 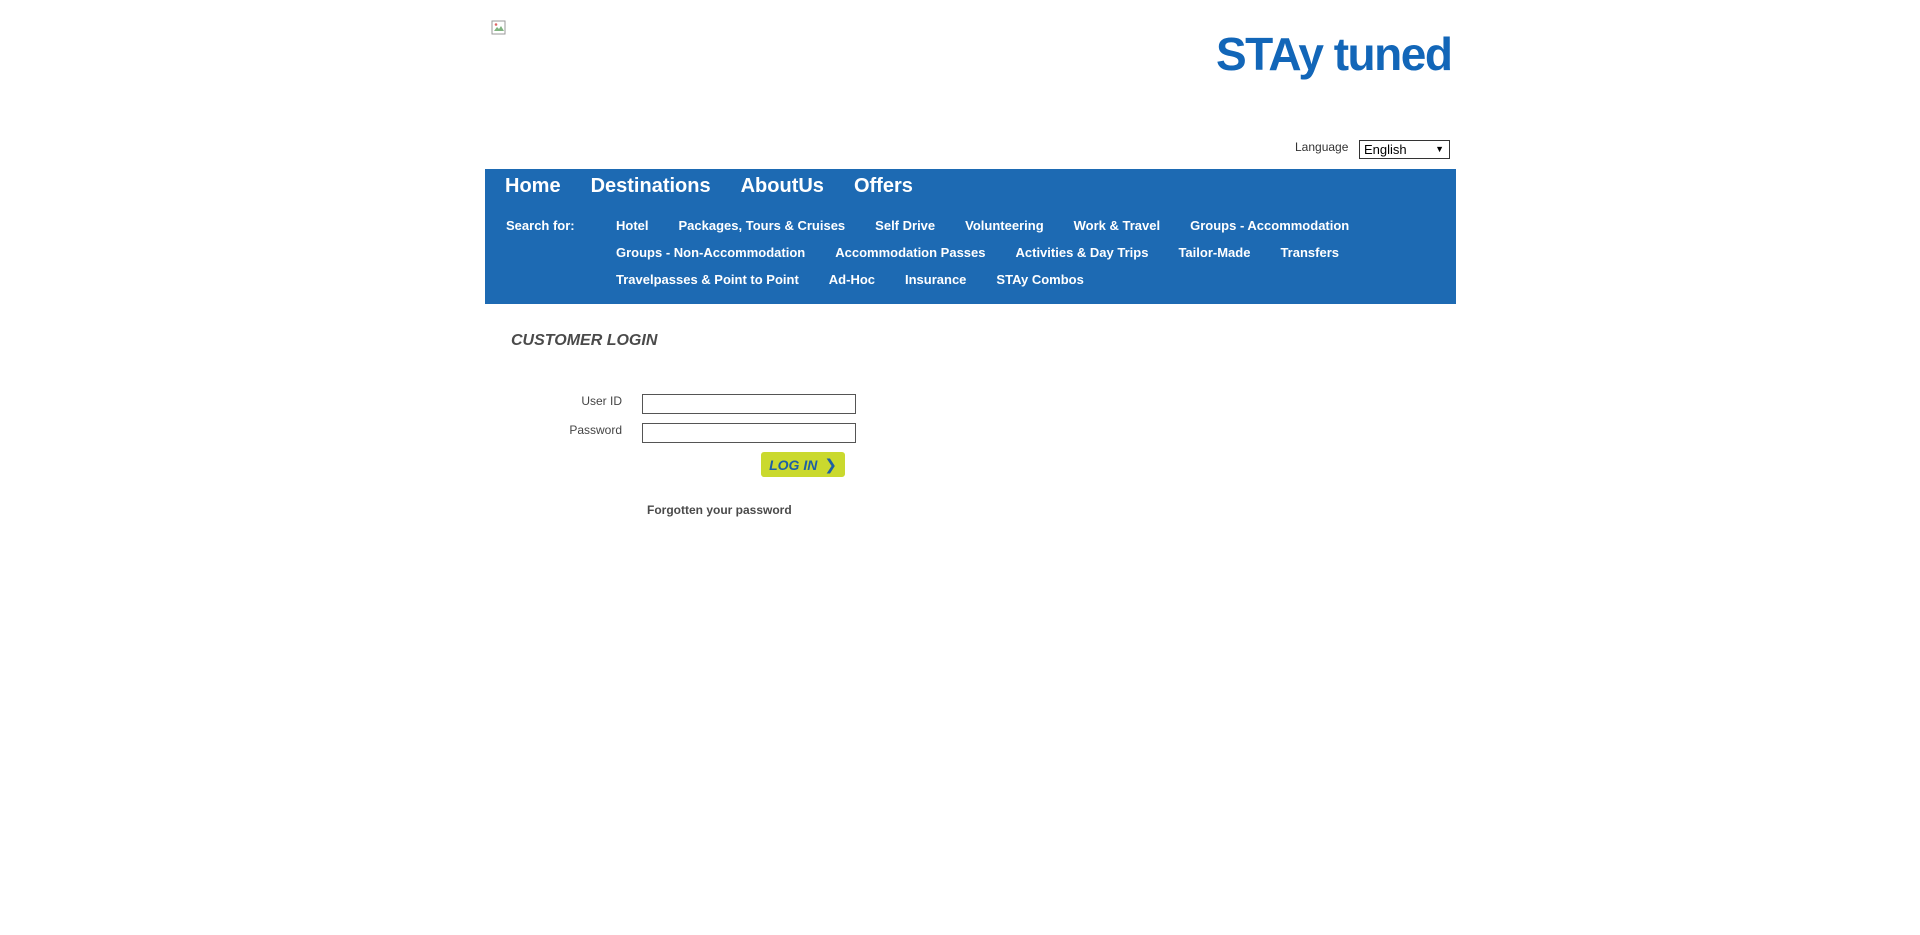 I want to click on language-selected-value: English, so click(x=1385, y=149).